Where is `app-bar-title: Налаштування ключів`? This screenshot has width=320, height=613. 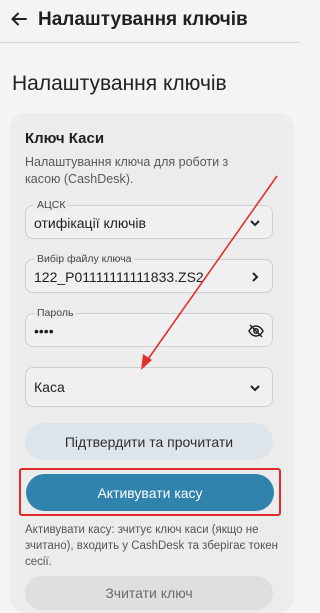 app-bar-title: Налаштування ключів is located at coordinates (143, 19).